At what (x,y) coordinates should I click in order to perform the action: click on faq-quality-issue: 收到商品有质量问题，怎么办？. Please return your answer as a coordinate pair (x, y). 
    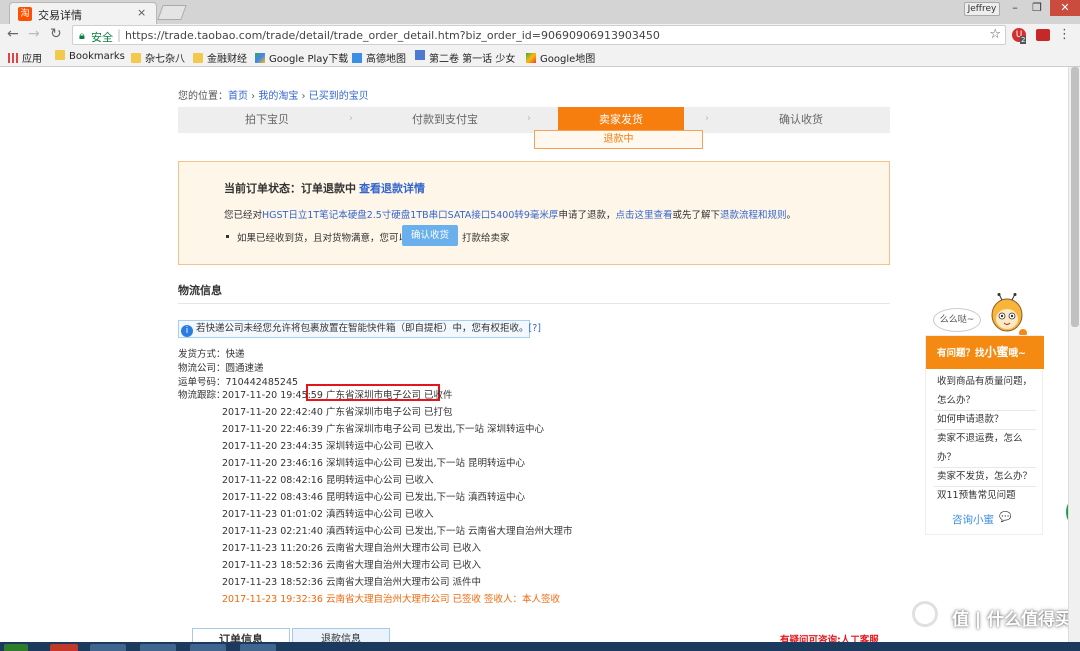
    Looking at the image, I should click on (987, 391).